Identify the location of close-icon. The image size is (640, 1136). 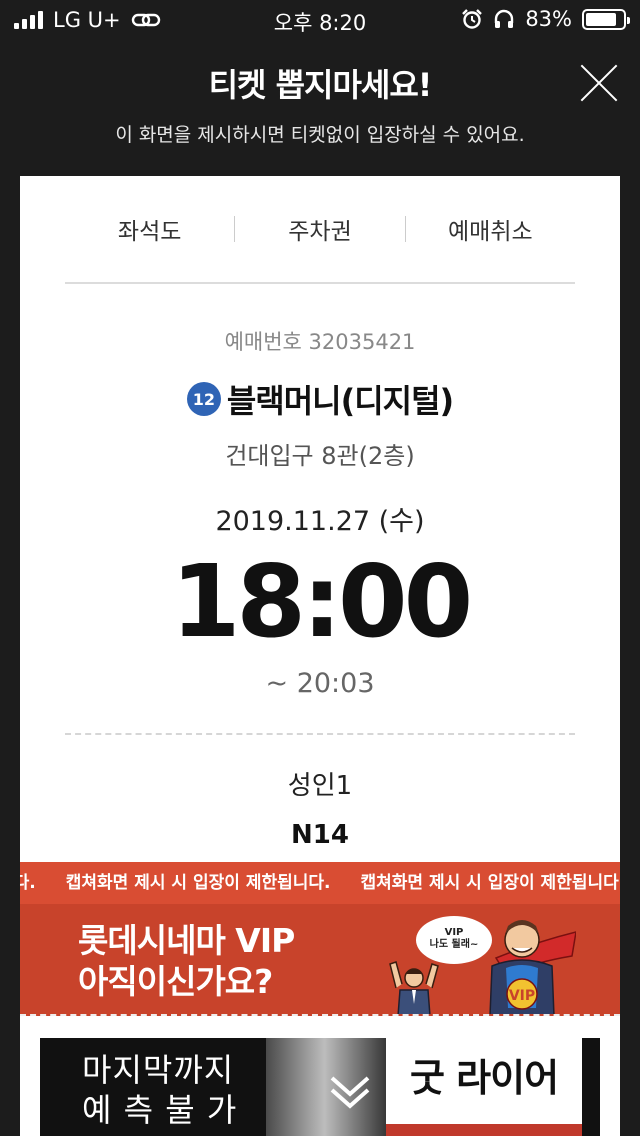
(599, 83).